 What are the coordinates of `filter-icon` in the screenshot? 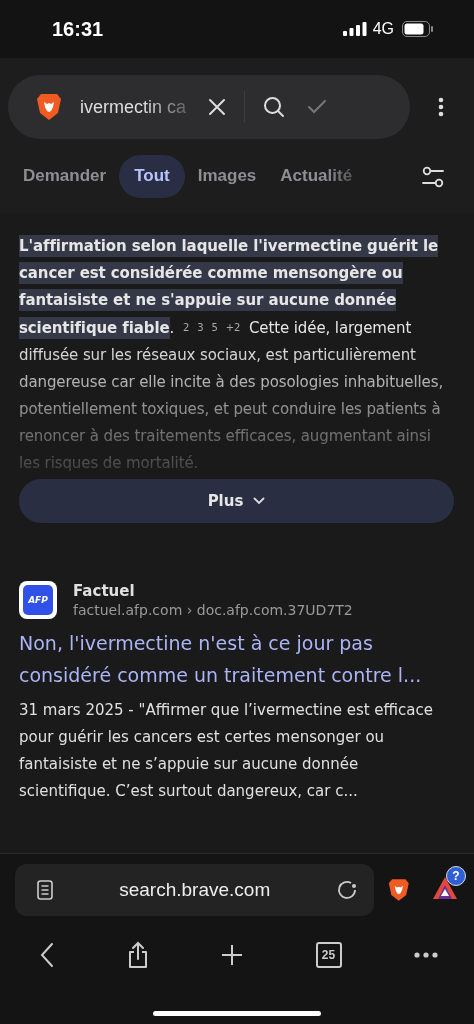 It's located at (433, 176).